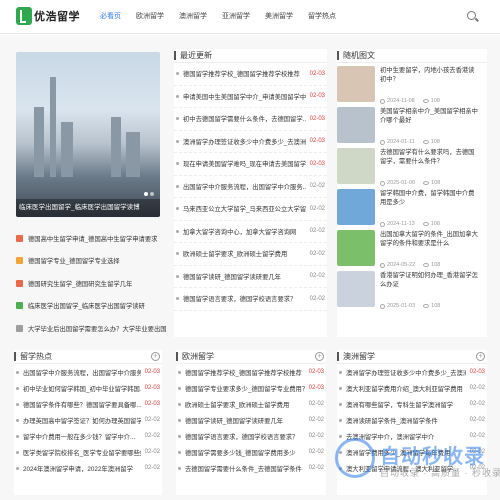 The image size is (500, 500). What do you see at coordinates (430, 239) in the screenshot?
I see `random-title: 出国加拿大留学的条件_出国加拿大留学的条件和要求是什么` at bounding box center [430, 239].